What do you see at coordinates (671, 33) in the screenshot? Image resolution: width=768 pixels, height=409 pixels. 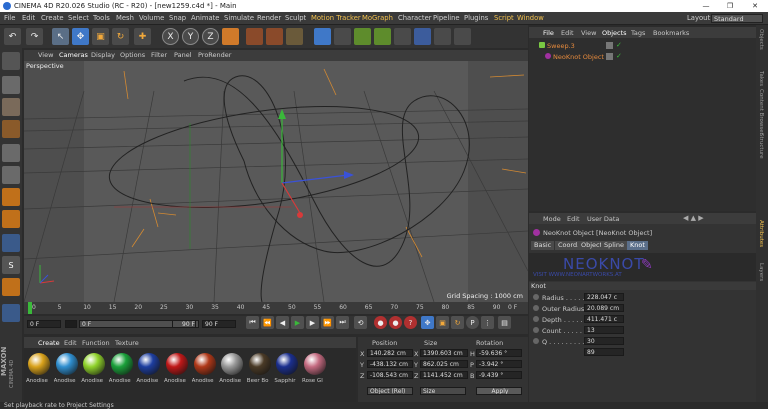 I see `om-menu-bookmarks: Bookmarks` at bounding box center [671, 33].